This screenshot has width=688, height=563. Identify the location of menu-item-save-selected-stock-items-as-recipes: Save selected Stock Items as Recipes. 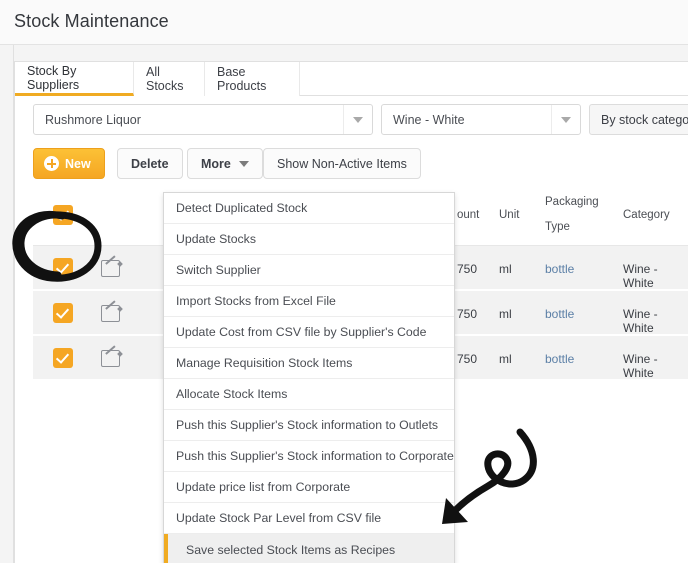
(309, 548).